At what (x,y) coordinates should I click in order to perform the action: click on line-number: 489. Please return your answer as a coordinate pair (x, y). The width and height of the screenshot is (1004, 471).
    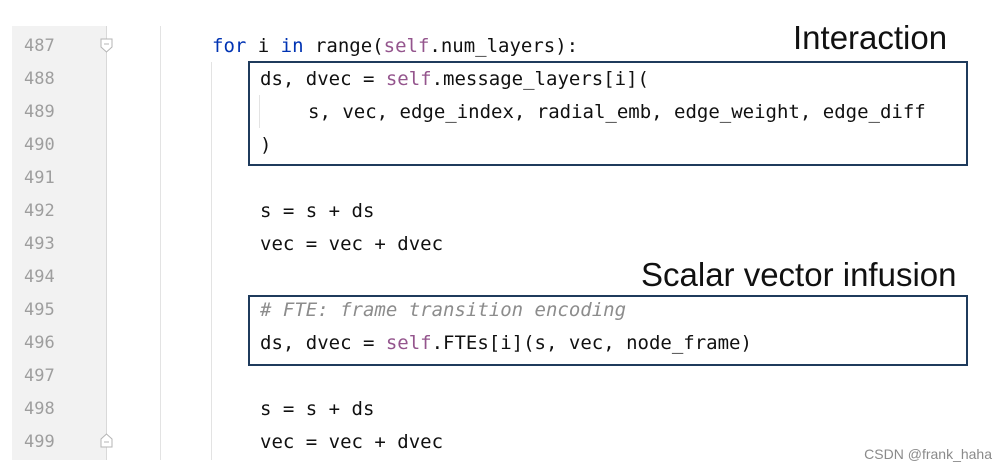
    Looking at the image, I should click on (39, 112).